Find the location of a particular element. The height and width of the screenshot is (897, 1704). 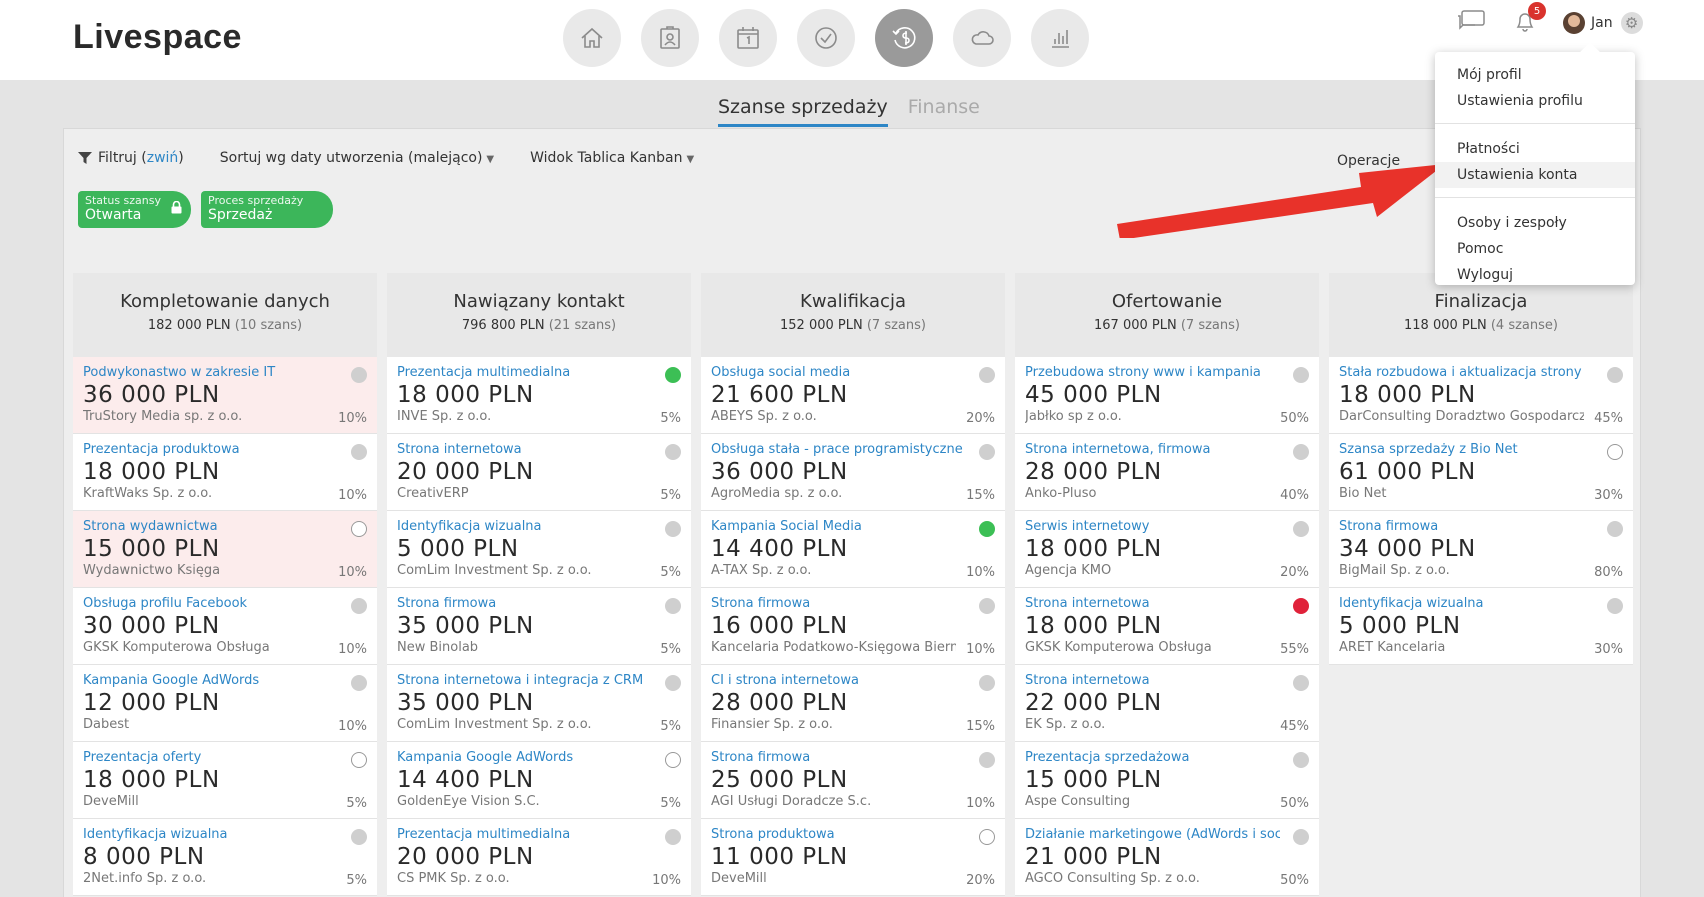

deal-card: Strona produktowa 11 000 PLN DeveMill 20% is located at coordinates (853, 857).